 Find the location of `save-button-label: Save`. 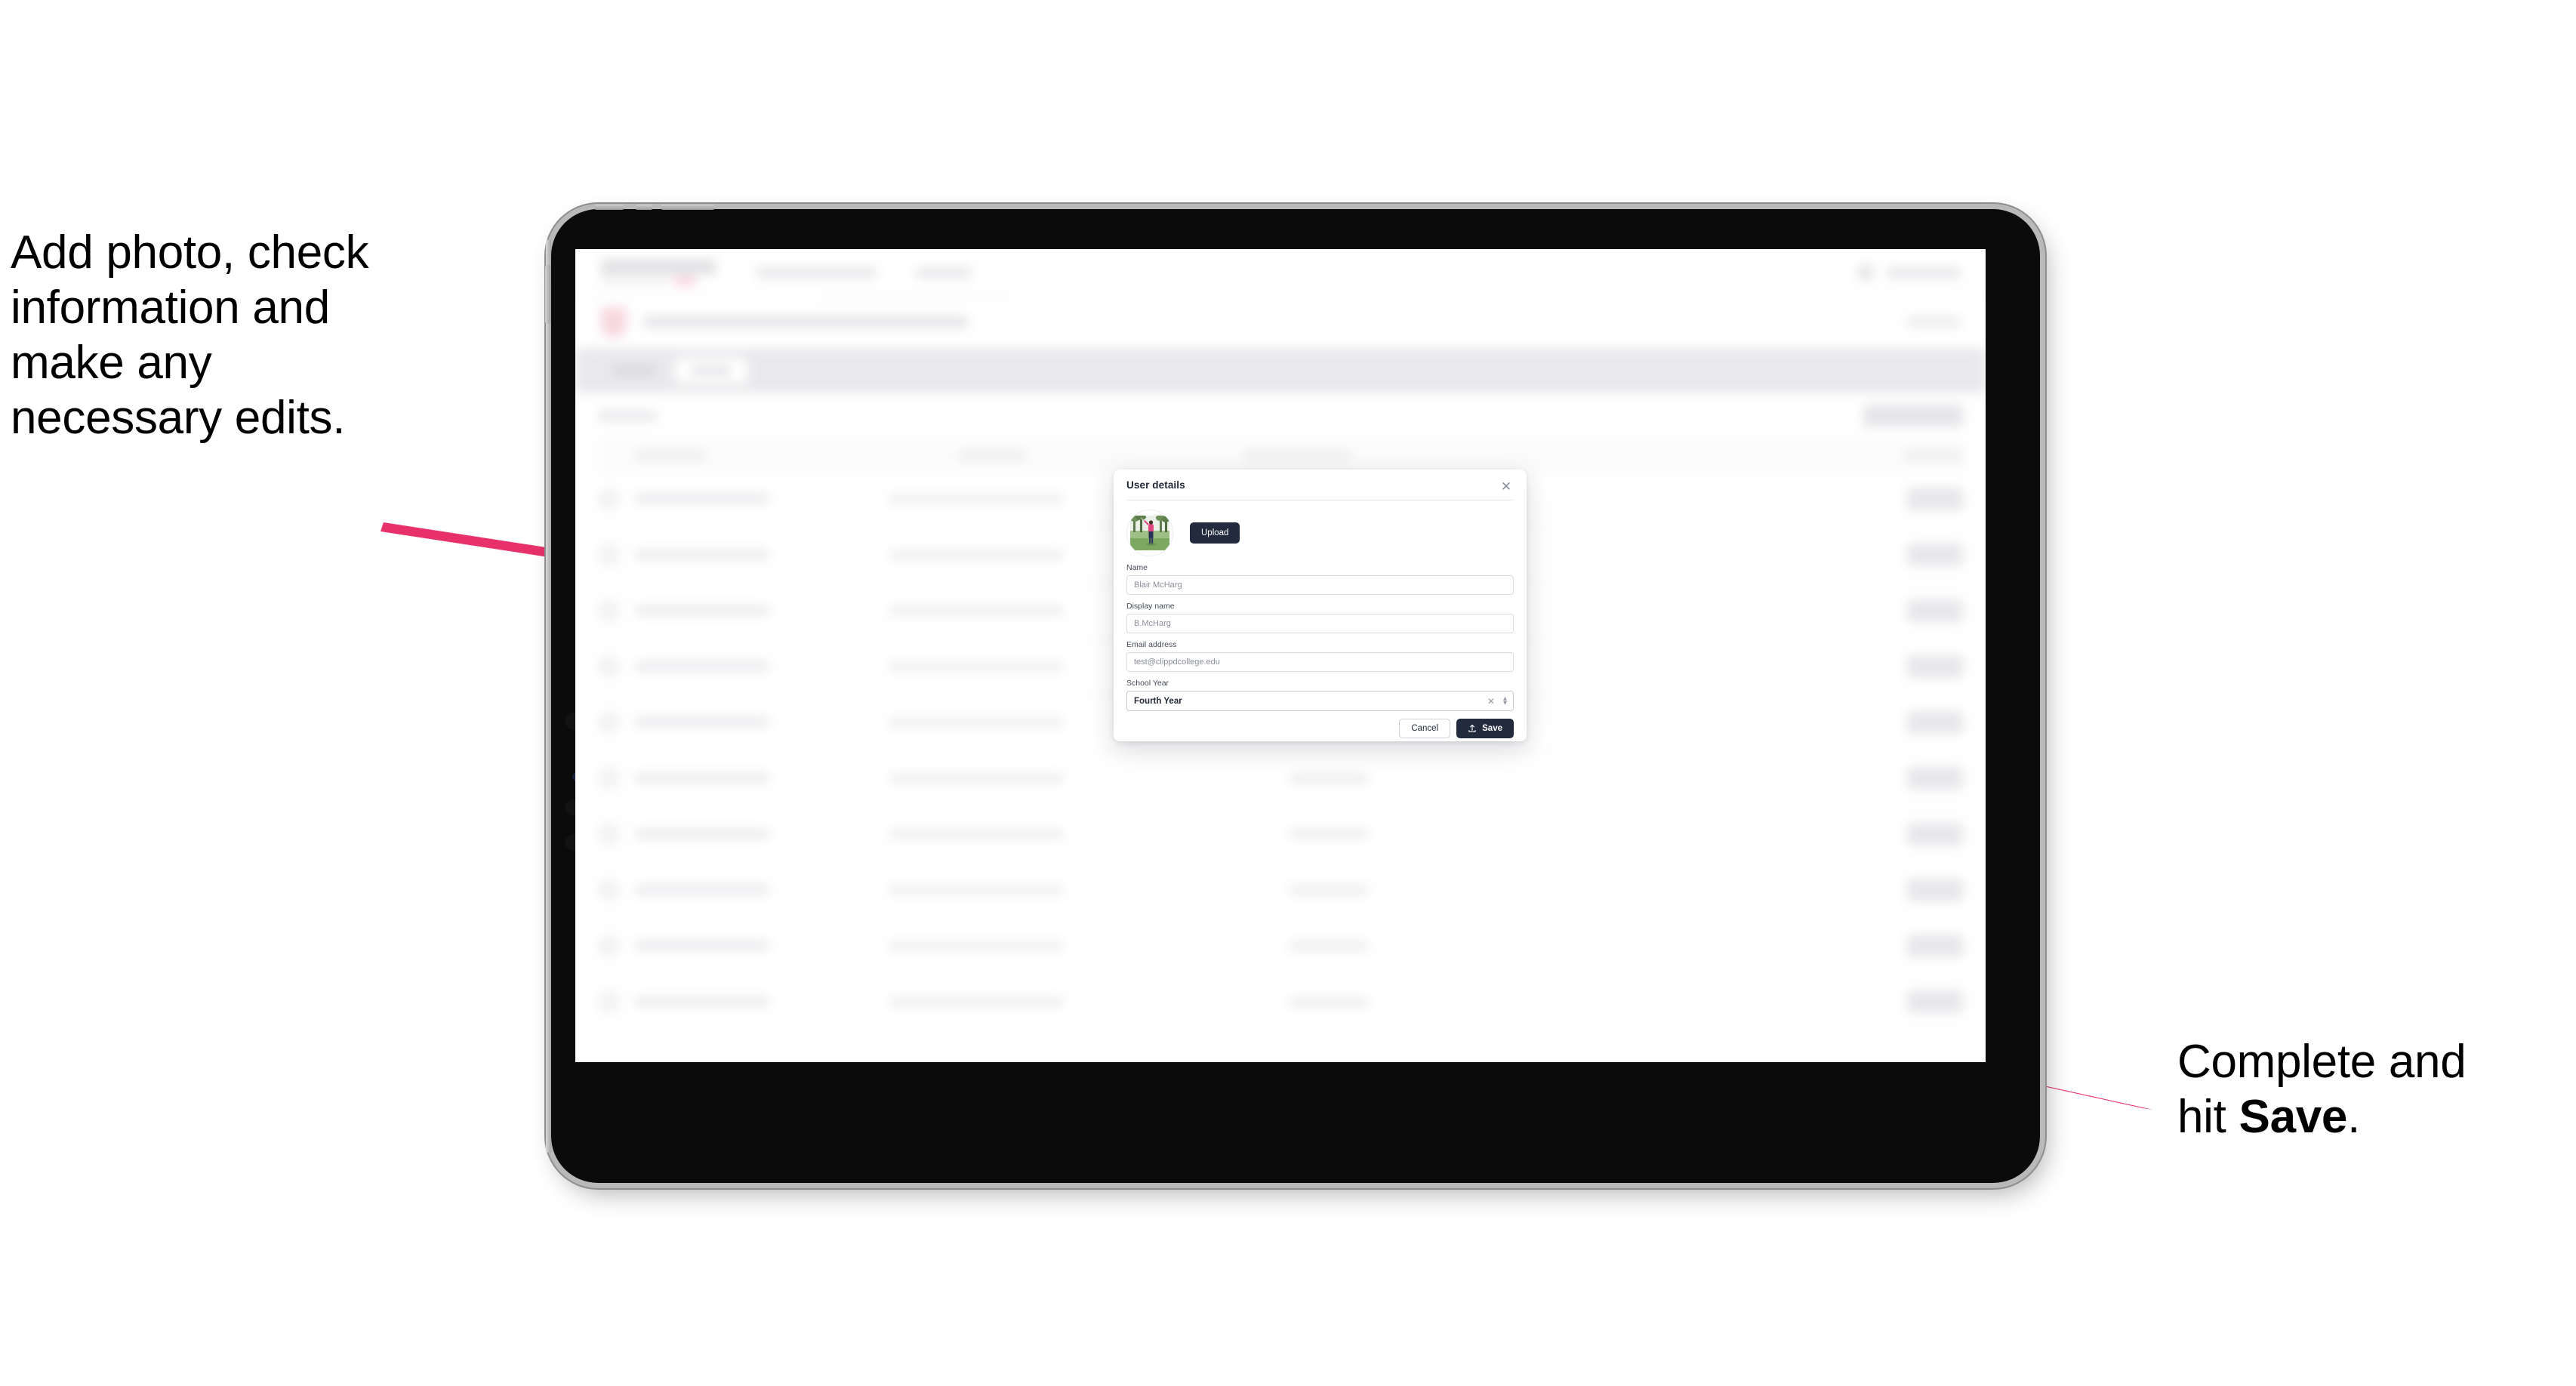

save-button-label: Save is located at coordinates (1492, 728).